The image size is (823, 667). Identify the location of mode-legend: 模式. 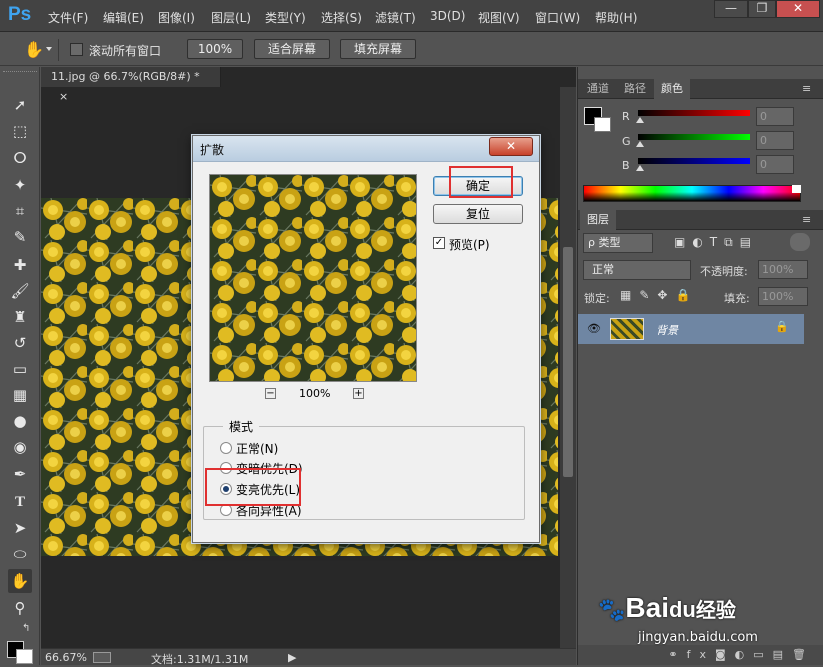
(241, 426).